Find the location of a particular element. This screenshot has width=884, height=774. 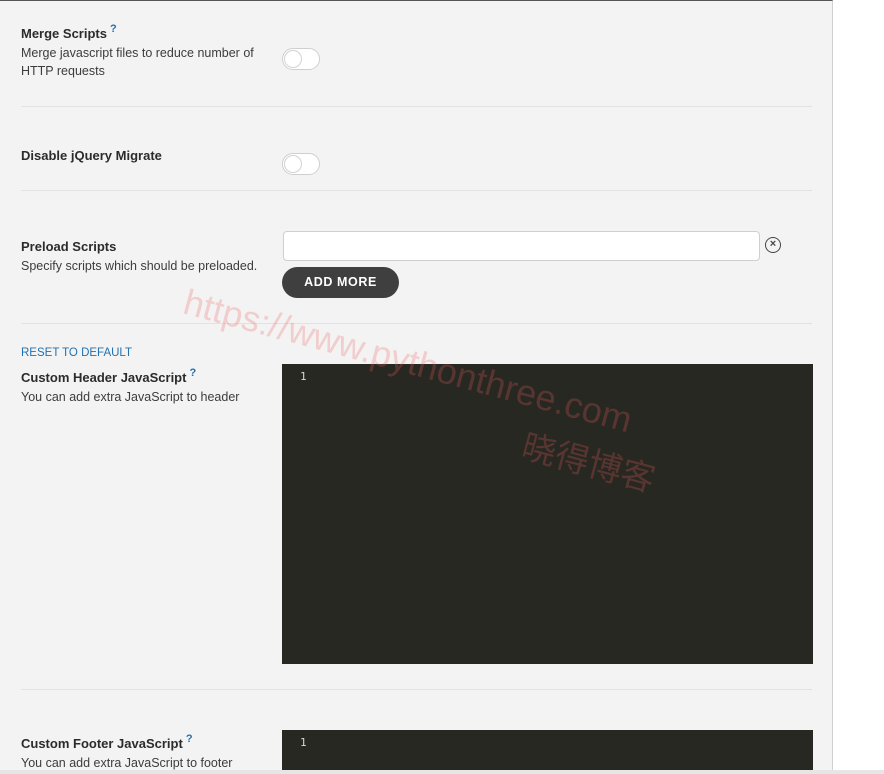

merge-scripts-title: Merge Scripts? is located at coordinates (69, 32).